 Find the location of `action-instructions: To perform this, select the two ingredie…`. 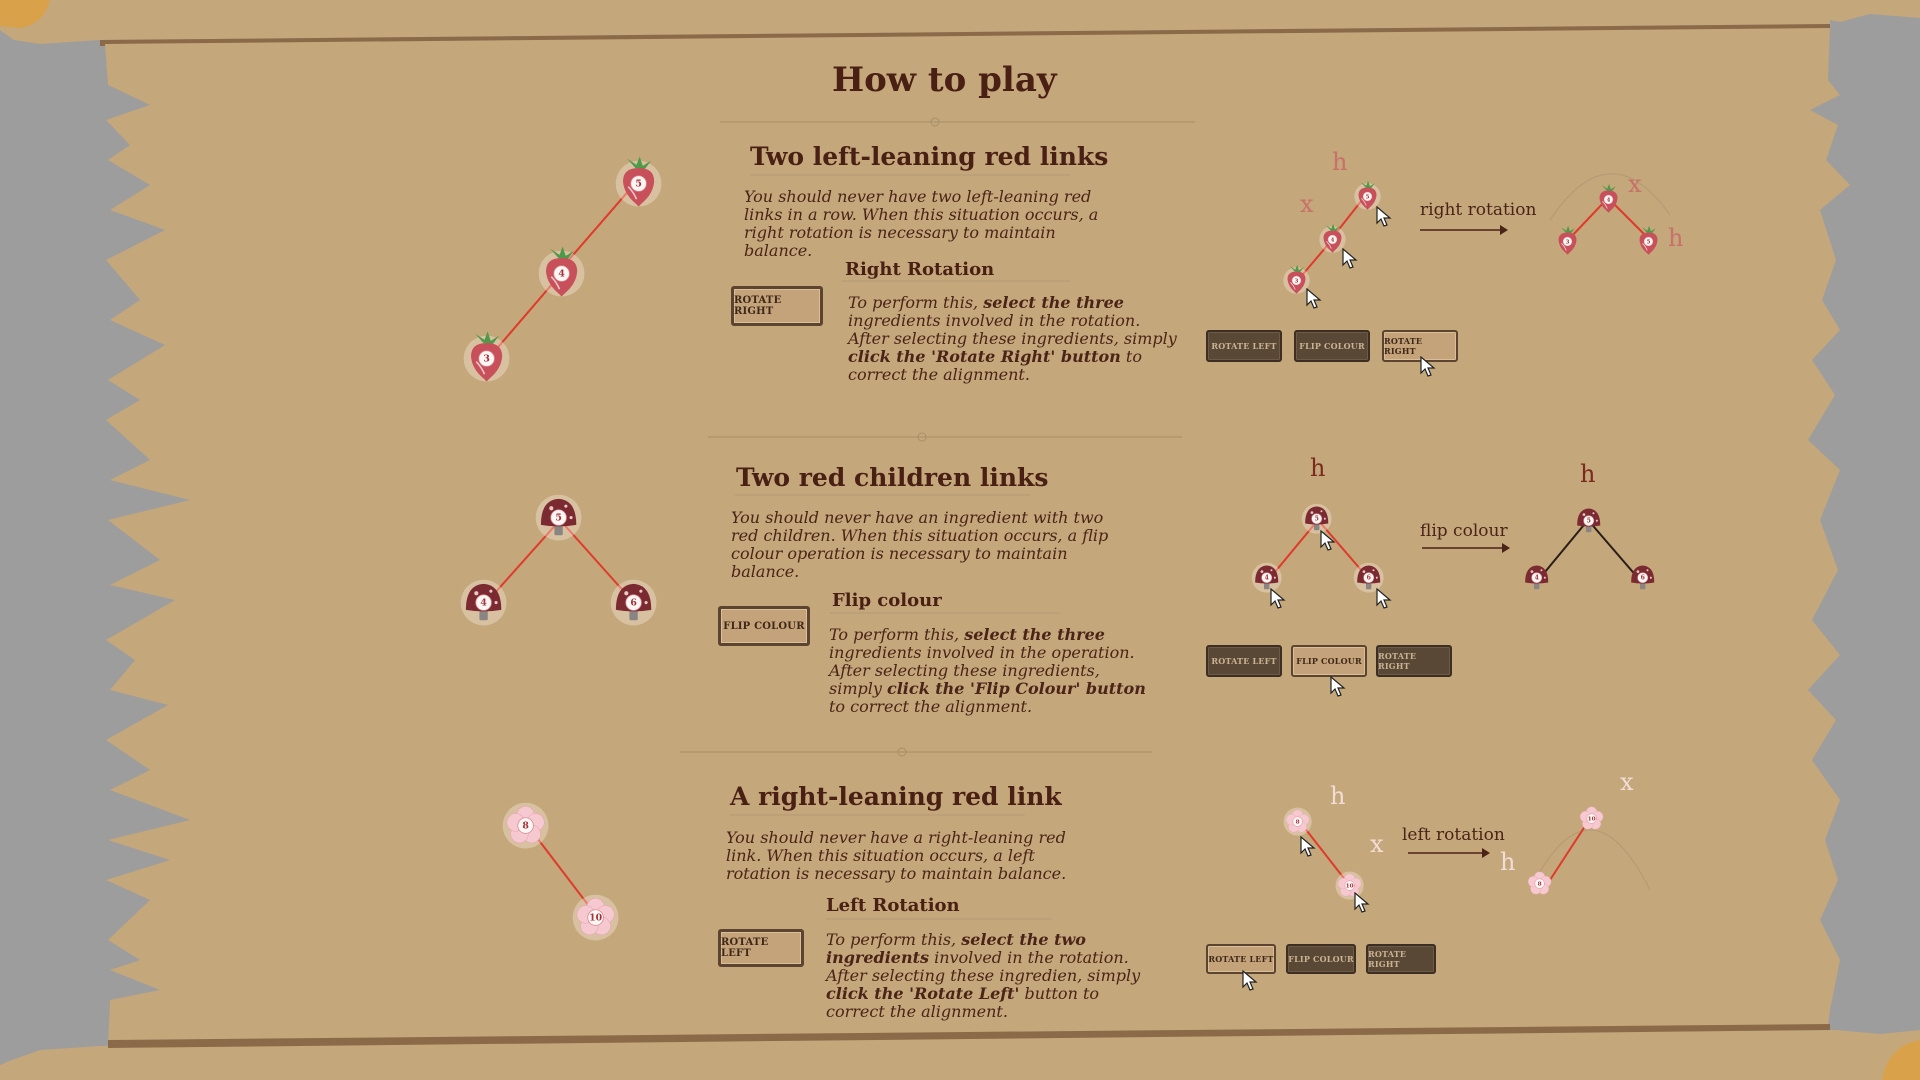

action-instructions: To perform this, select the two ingredie… is located at coordinates (983, 975).